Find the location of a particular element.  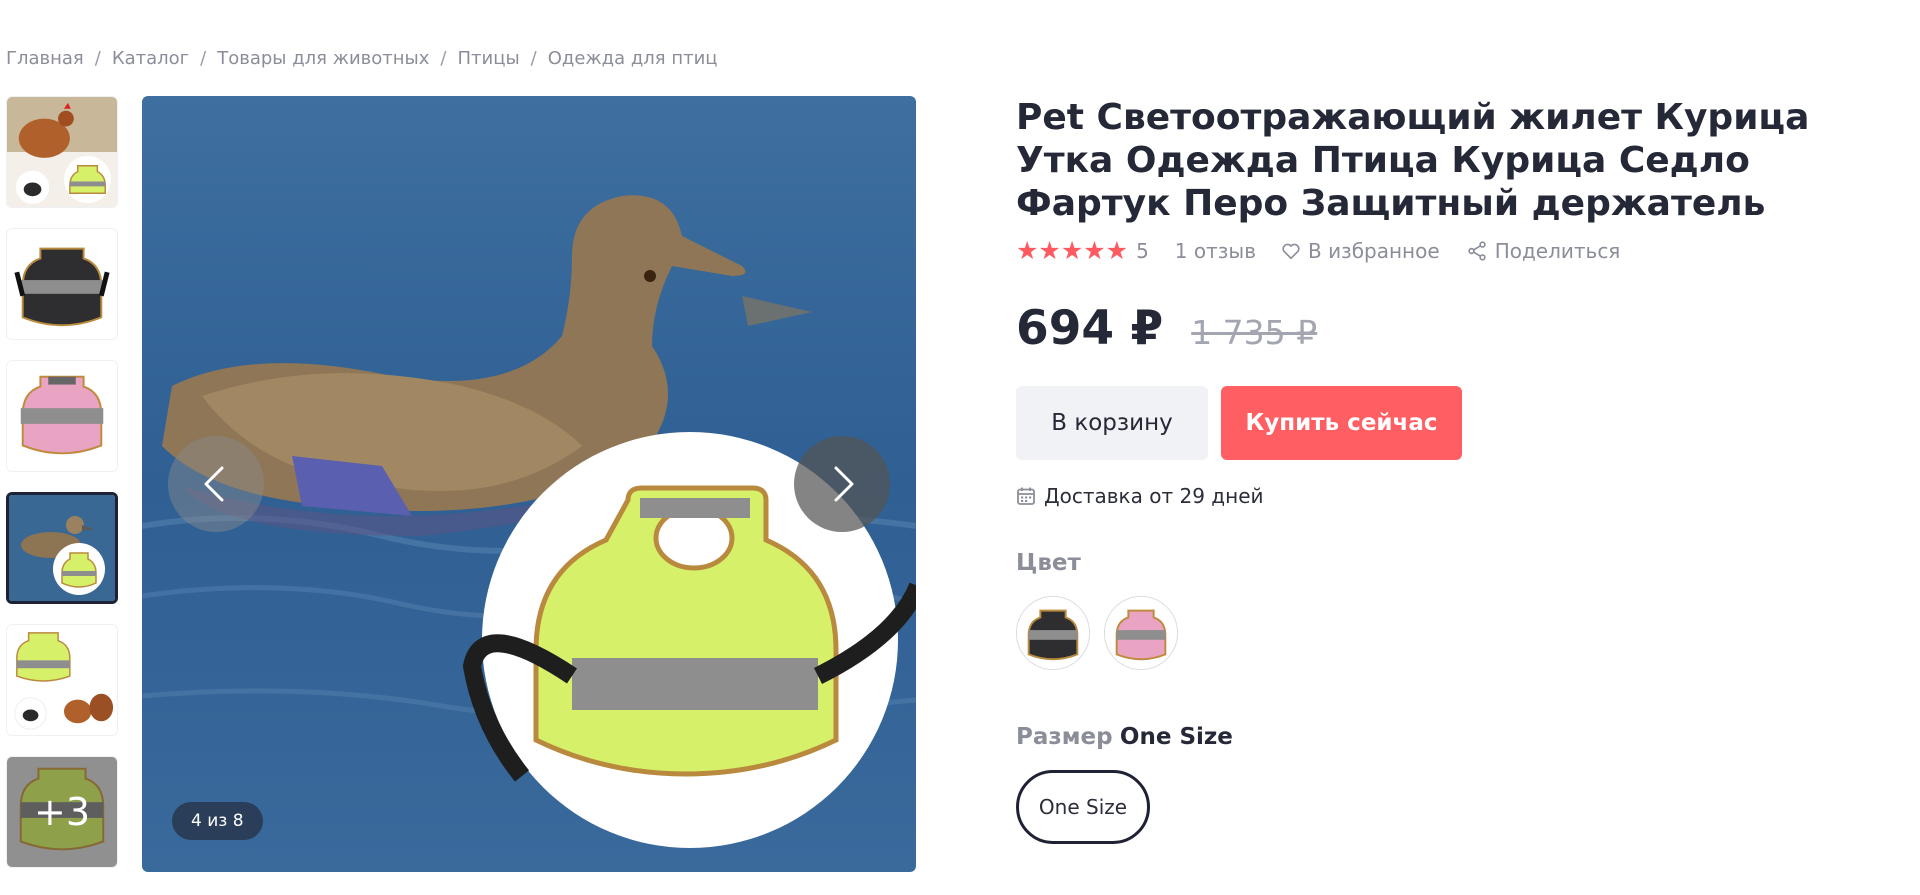

thumbnail-more: +3 is located at coordinates (62, 812).